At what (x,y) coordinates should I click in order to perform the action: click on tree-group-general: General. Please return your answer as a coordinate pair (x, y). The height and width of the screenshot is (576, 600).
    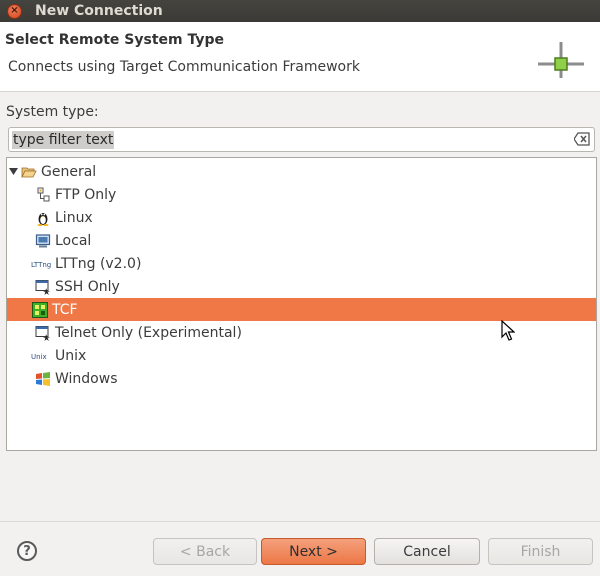
    Looking at the image, I should click on (301, 171).